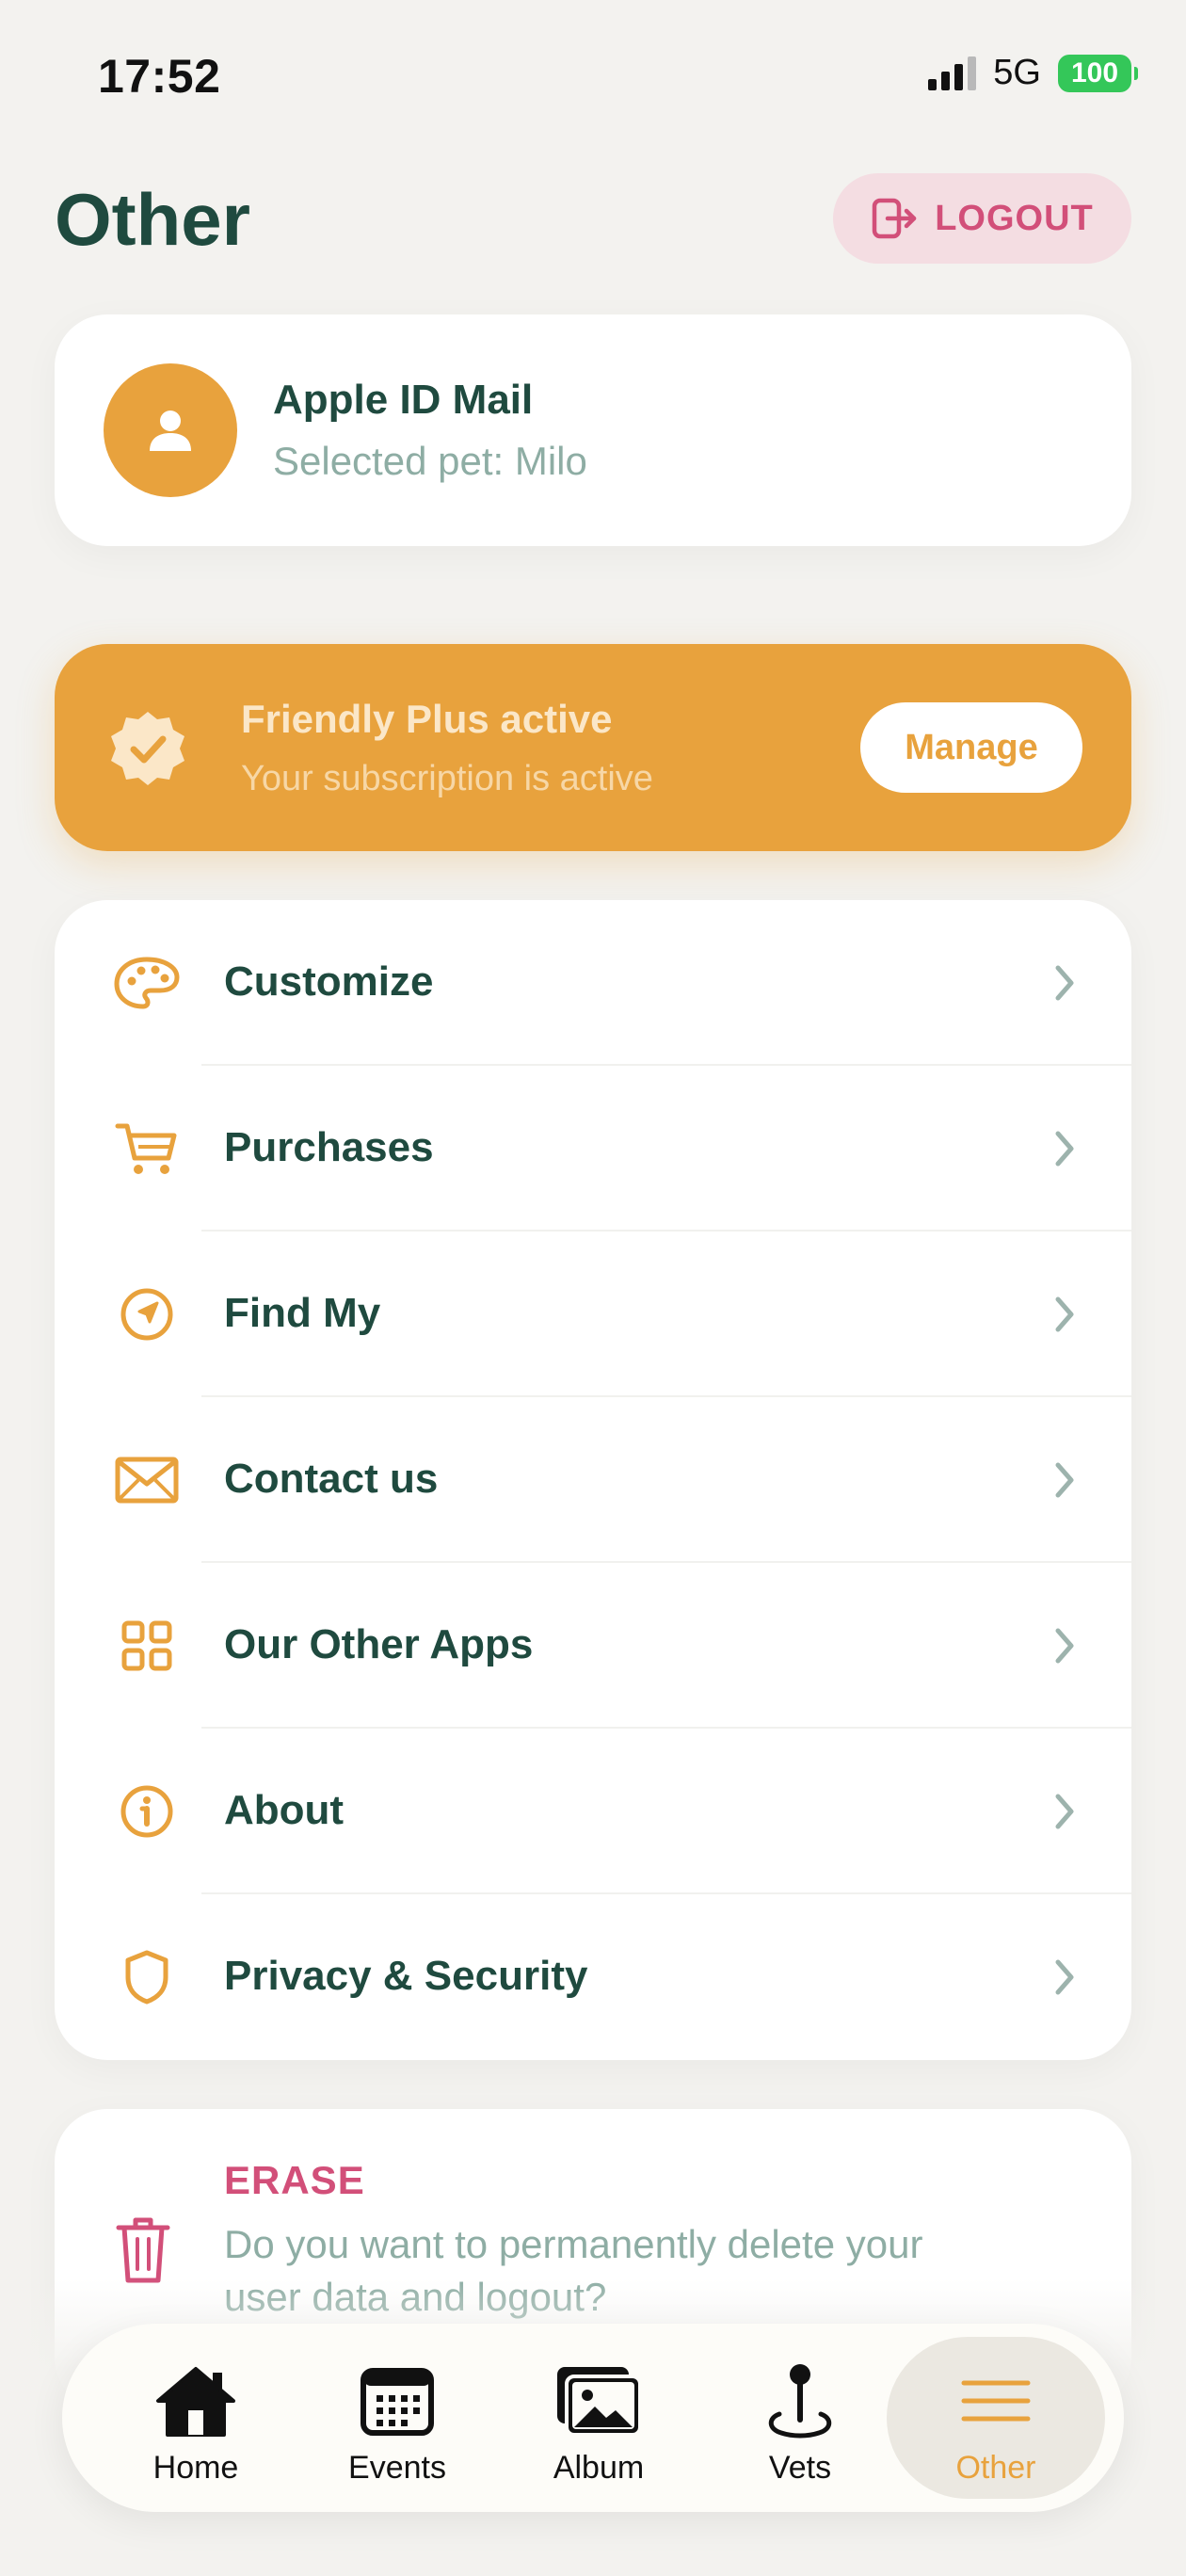  Describe the element at coordinates (1017, 72) in the screenshot. I see `network-type: 5G` at that location.